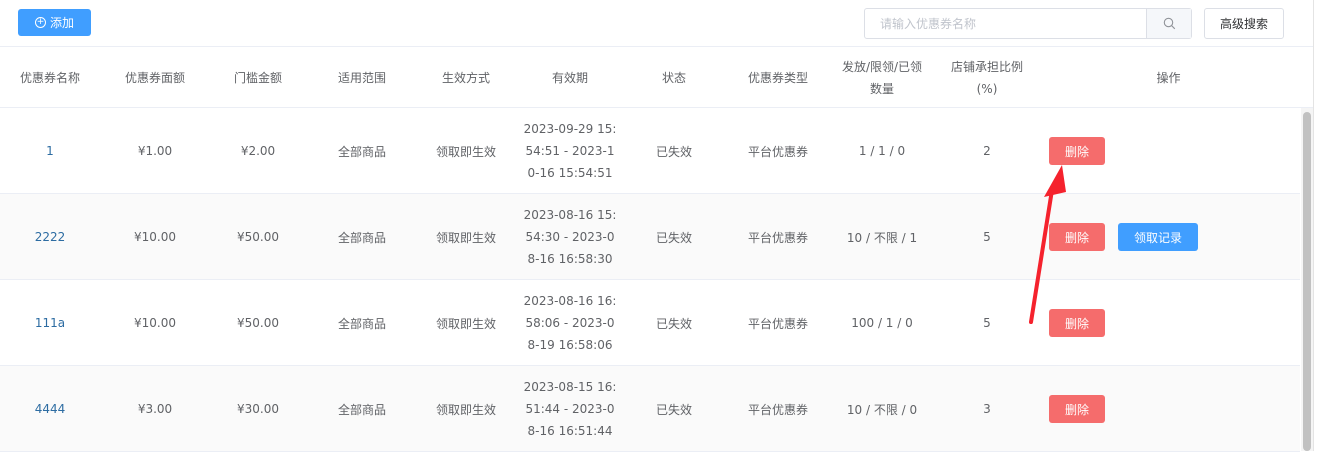 The width and height of the screenshot is (1321, 452). What do you see at coordinates (570, 387) in the screenshot?
I see `validity-line-1: 2023-08-15 16:` at bounding box center [570, 387].